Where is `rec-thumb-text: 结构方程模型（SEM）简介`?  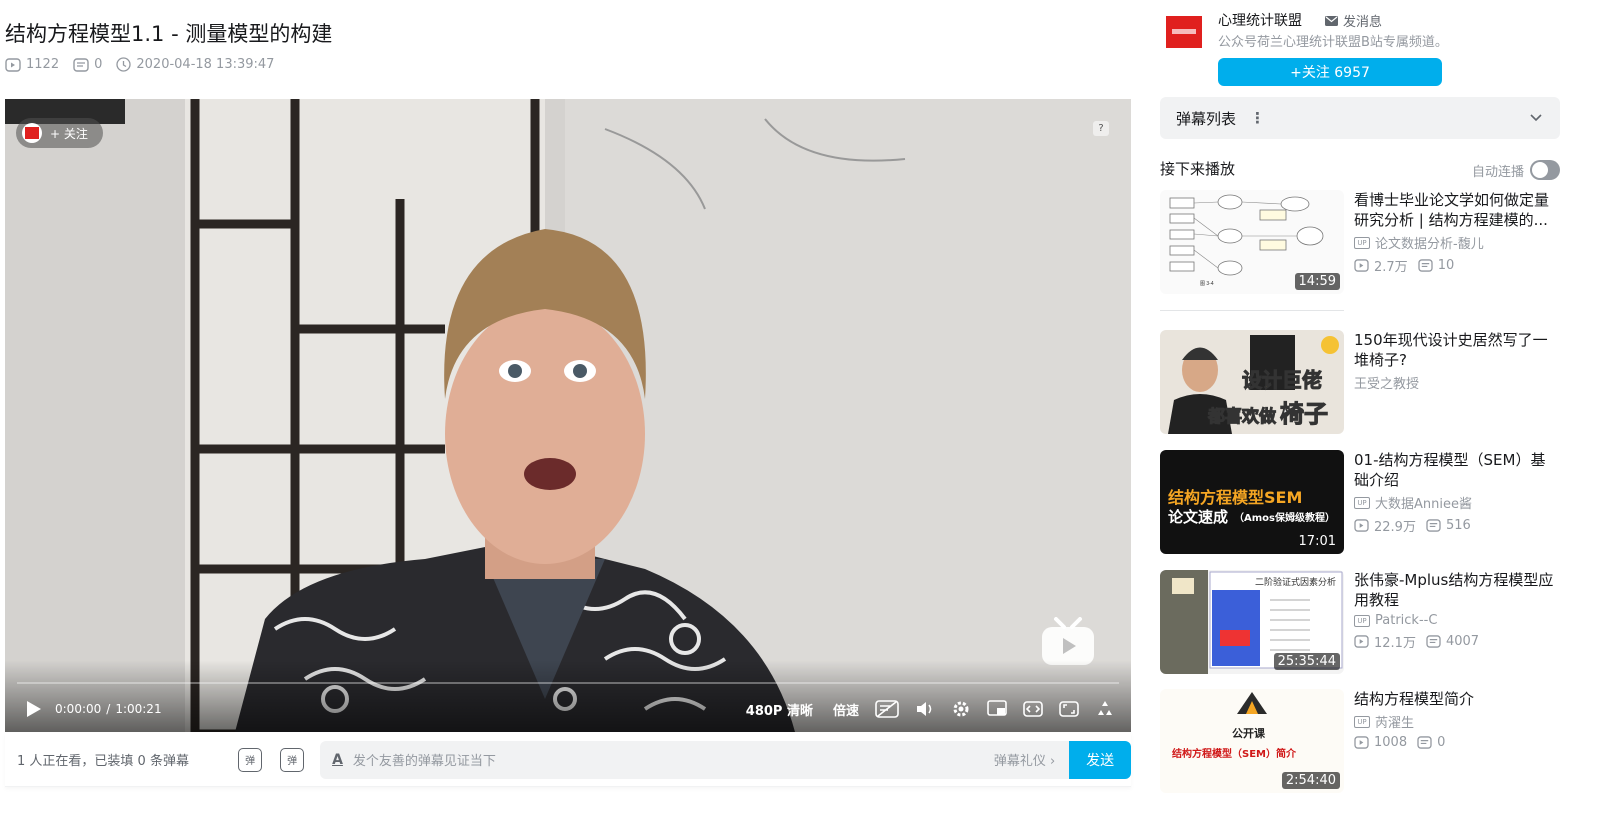 rec-thumb-text: 结构方程模型（SEM）简介 is located at coordinates (1234, 754).